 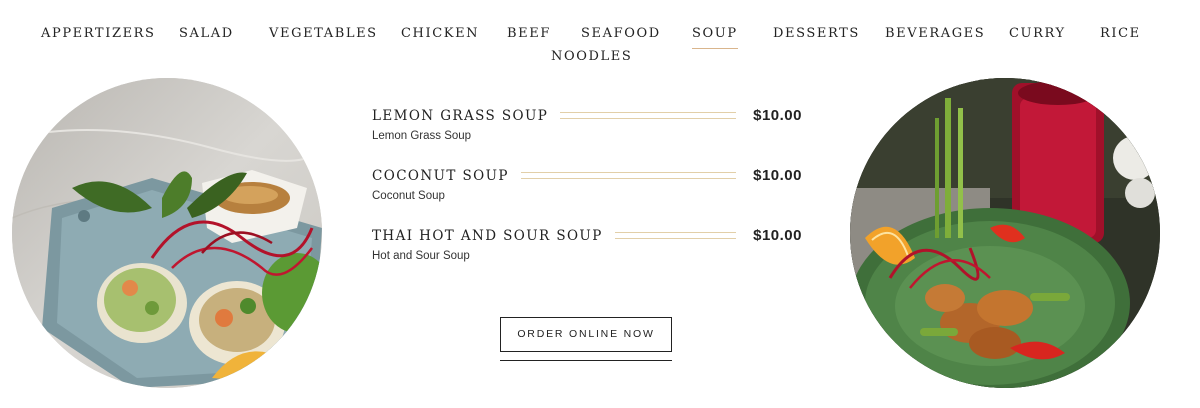 What do you see at coordinates (1120, 33) in the screenshot?
I see `nav-item-rice: RICE` at bounding box center [1120, 33].